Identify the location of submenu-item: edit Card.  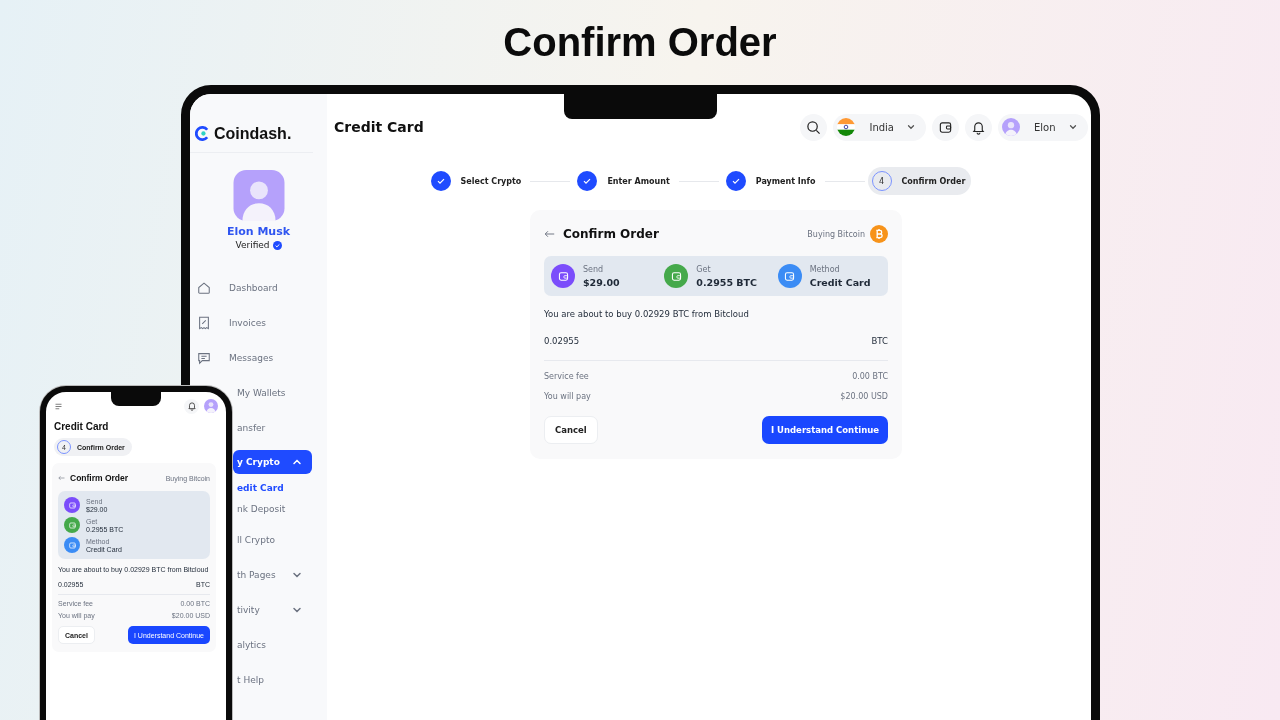
(272, 490).